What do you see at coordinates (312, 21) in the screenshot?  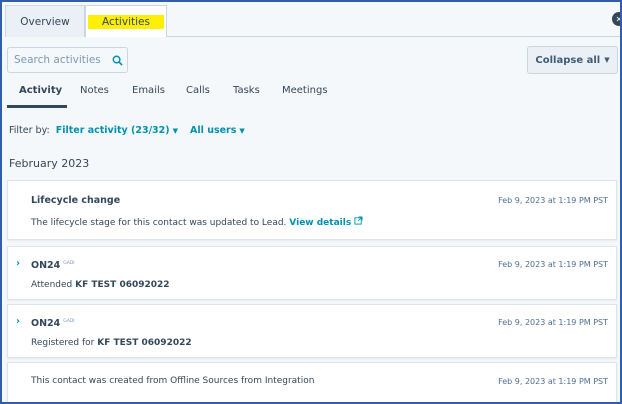 I see `top-tabs: Overview Activities` at bounding box center [312, 21].